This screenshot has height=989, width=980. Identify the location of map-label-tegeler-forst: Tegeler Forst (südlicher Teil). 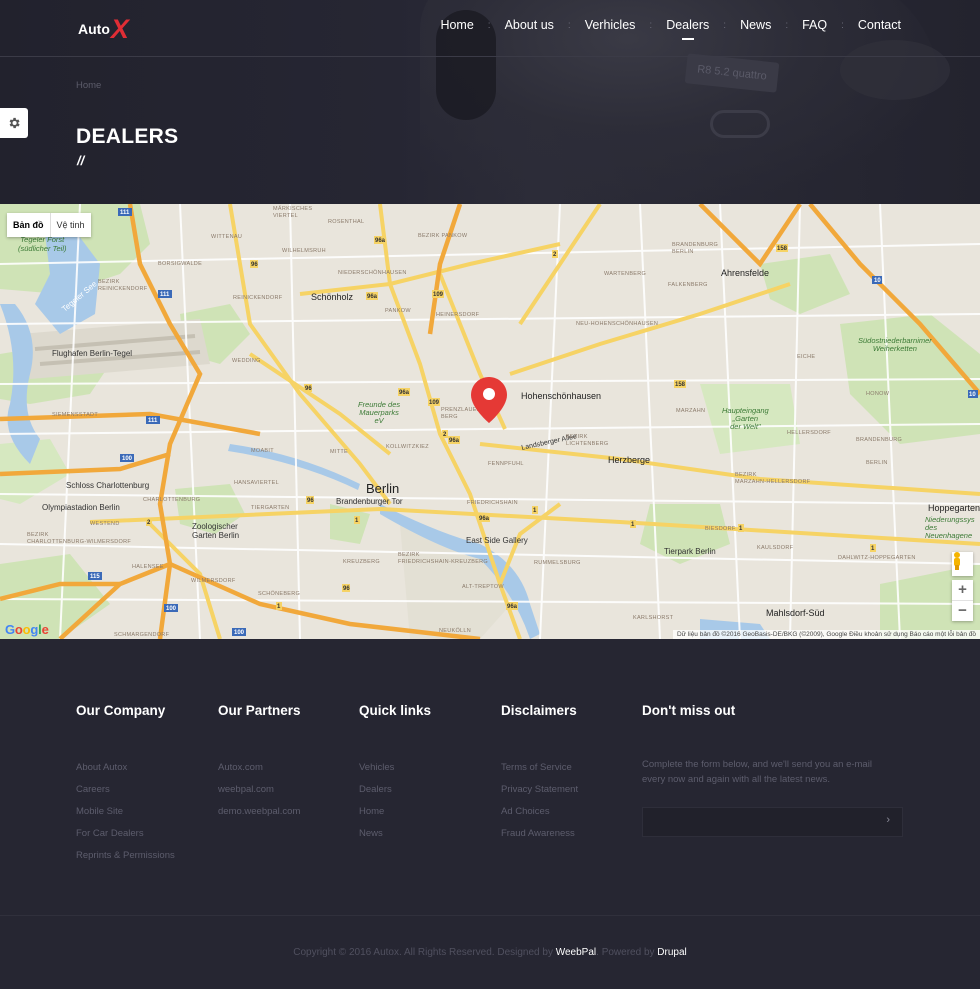
(42, 244).